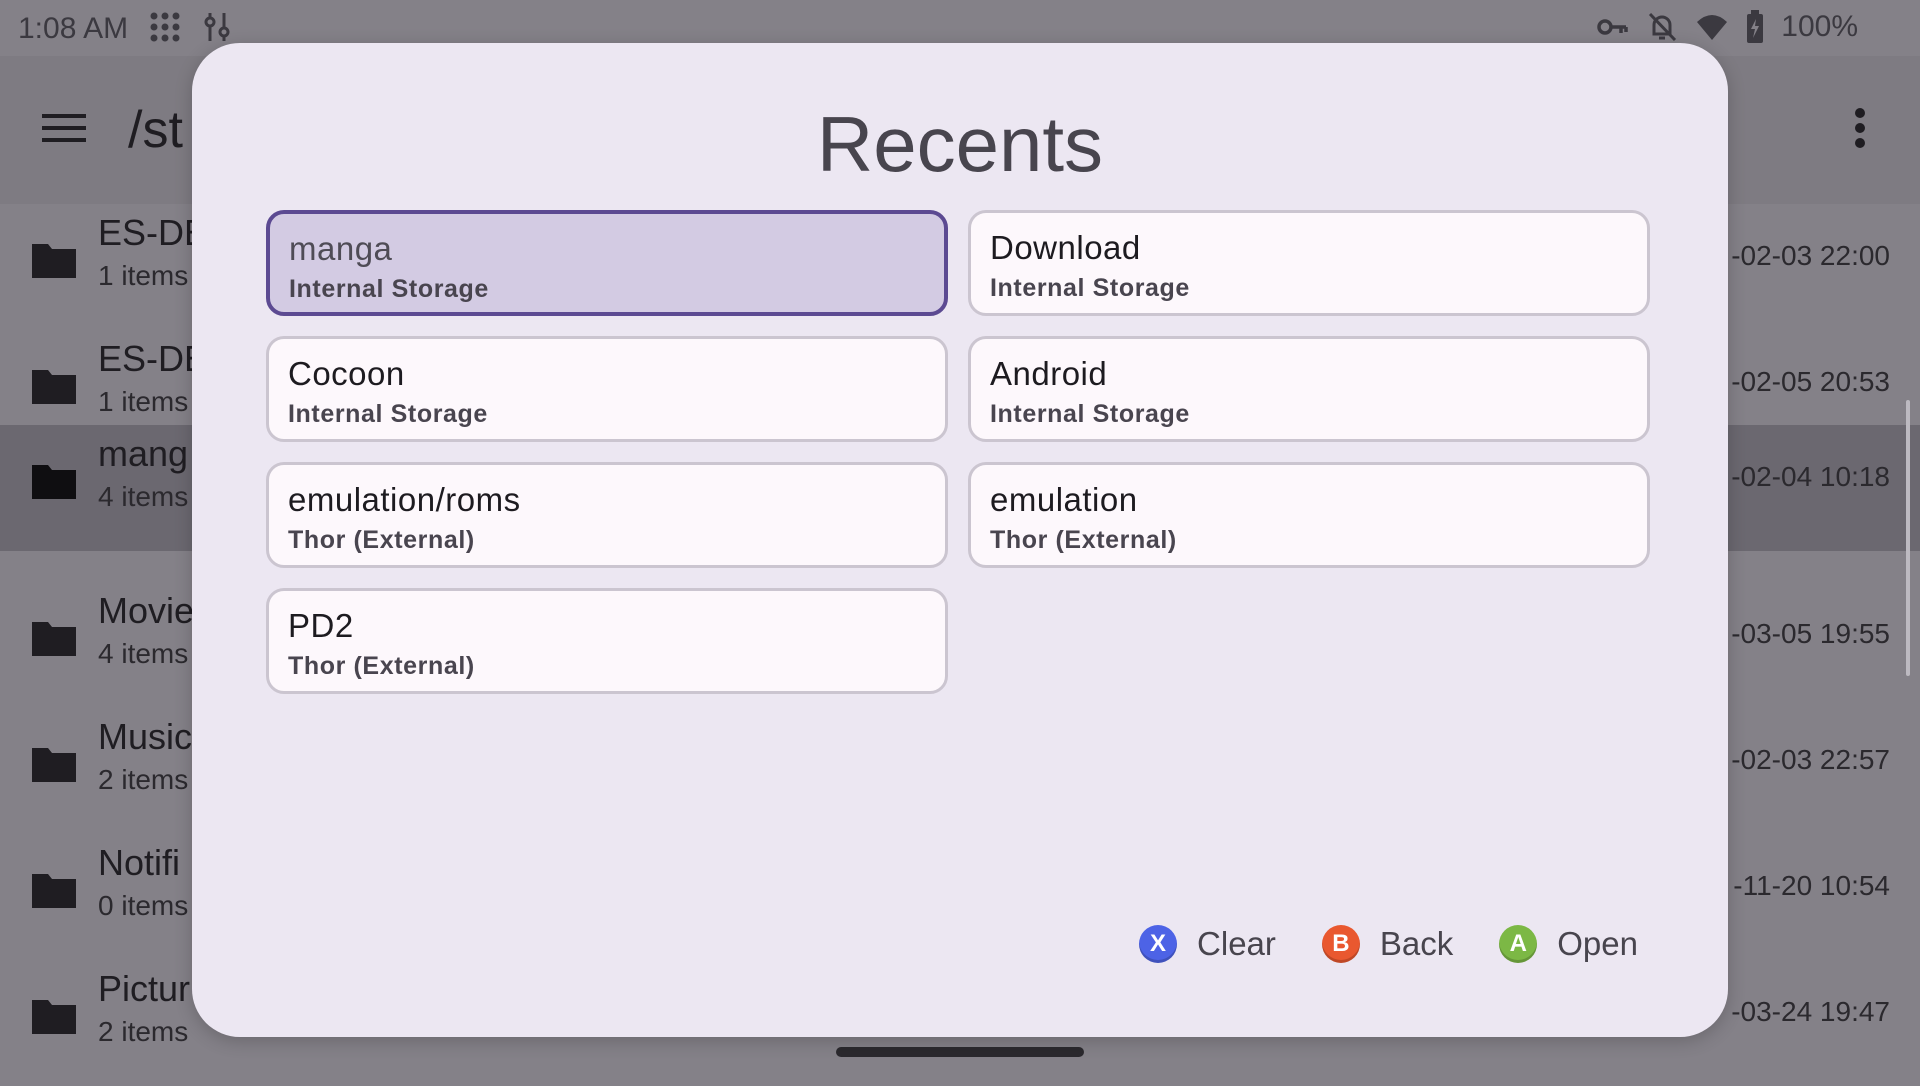  I want to click on recent-item-download: Download Internal Storage, so click(1309, 263).